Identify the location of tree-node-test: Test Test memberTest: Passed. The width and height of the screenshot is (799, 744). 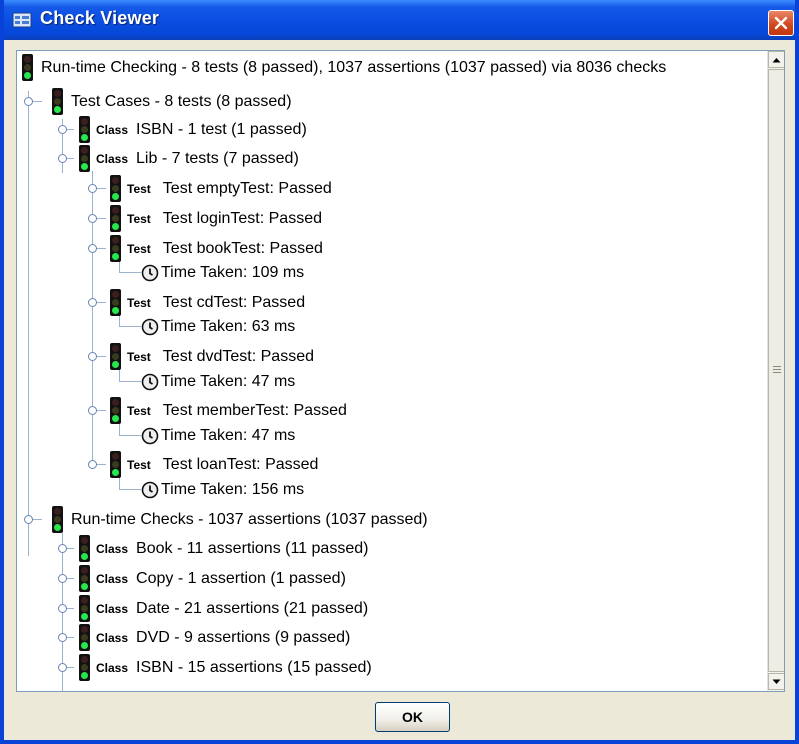
(228, 410).